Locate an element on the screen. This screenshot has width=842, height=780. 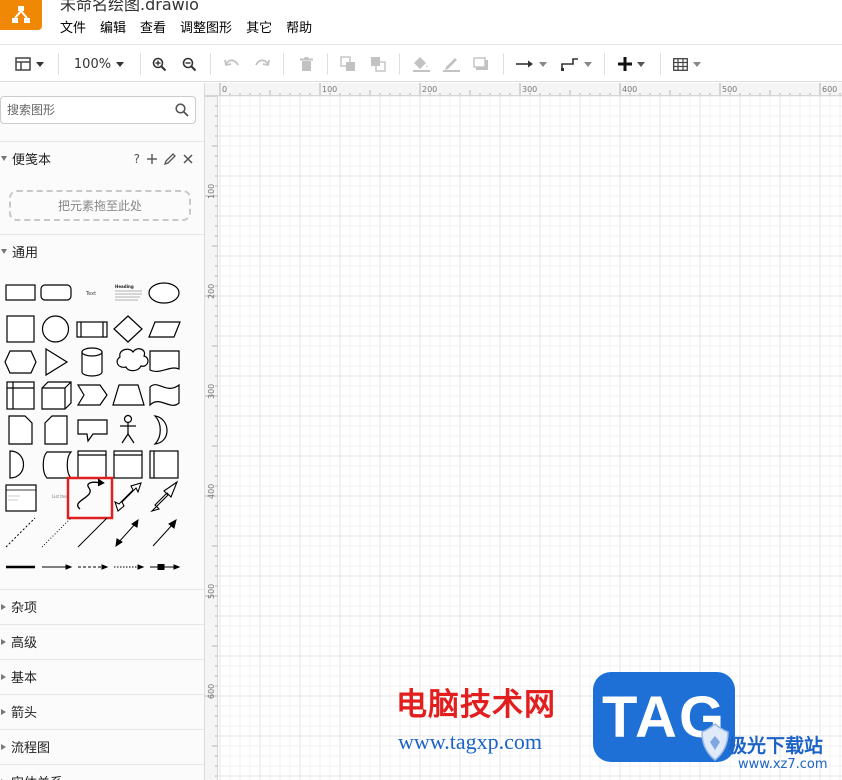
shape-text: Text is located at coordinates (90, 294).